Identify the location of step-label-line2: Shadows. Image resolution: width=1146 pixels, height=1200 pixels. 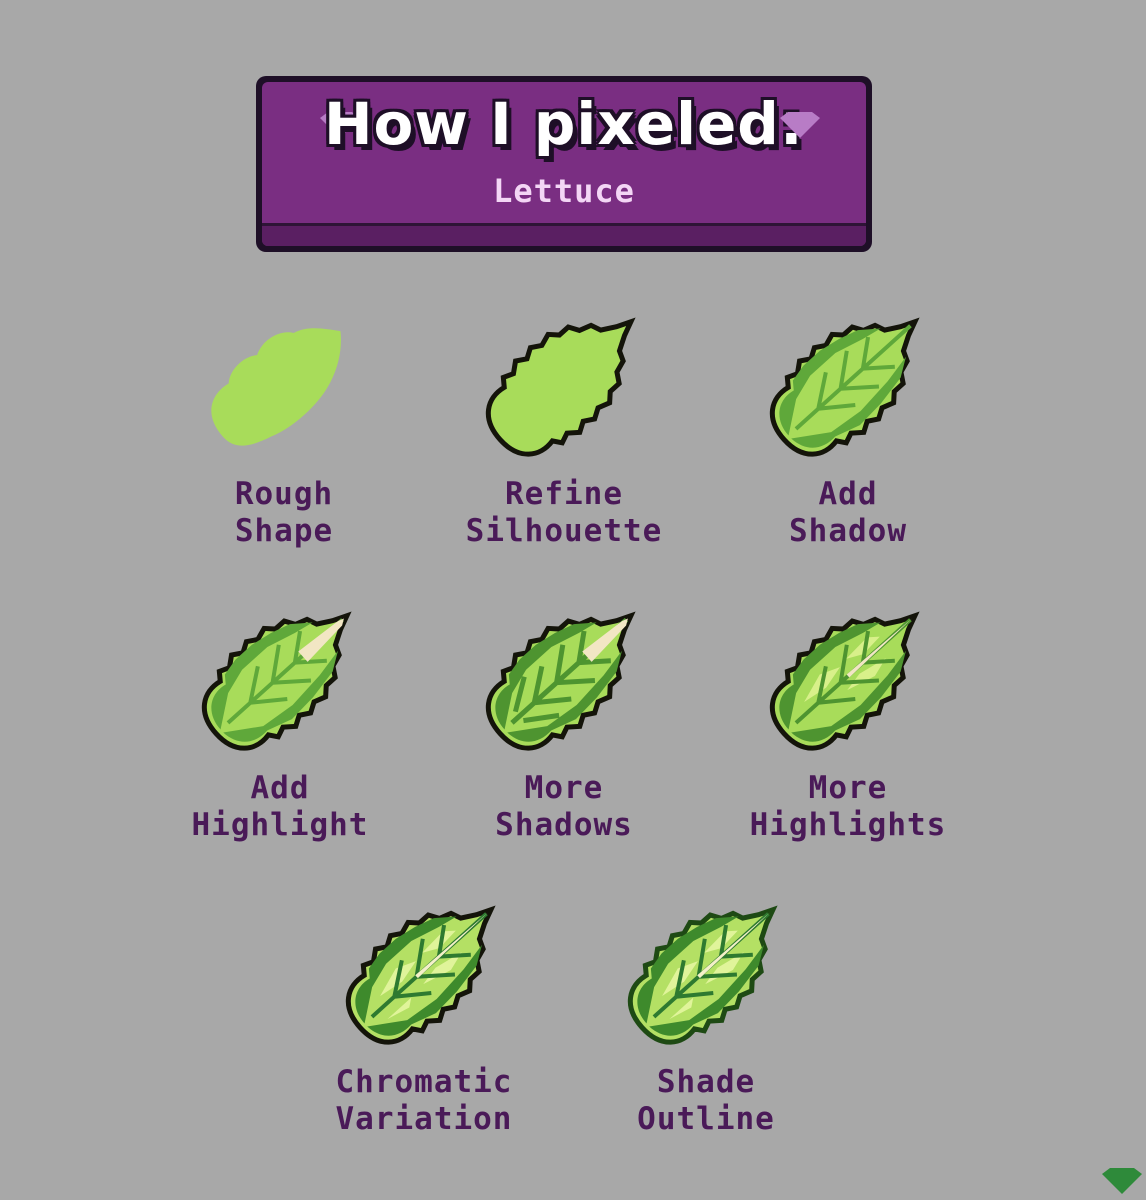
(564, 825).